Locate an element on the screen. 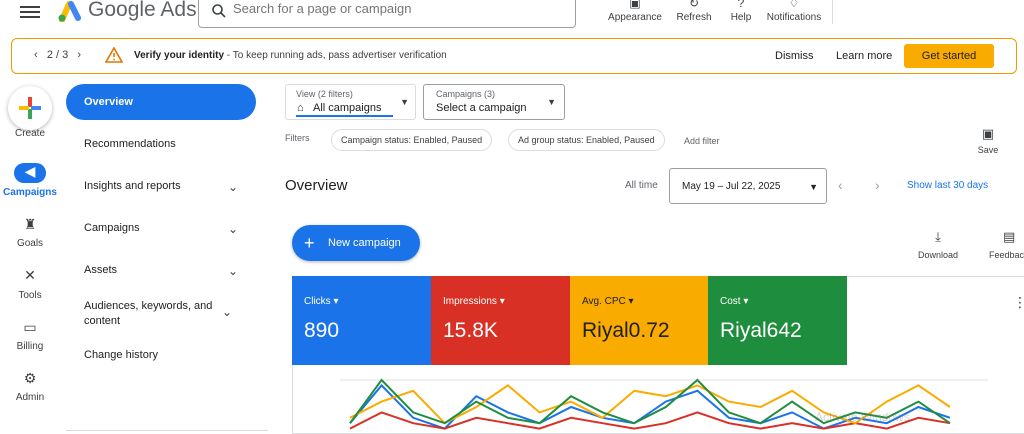 The image size is (1024, 434). filter-chip-campaign-status: Campaign status: Enabled, Paused is located at coordinates (412, 140).